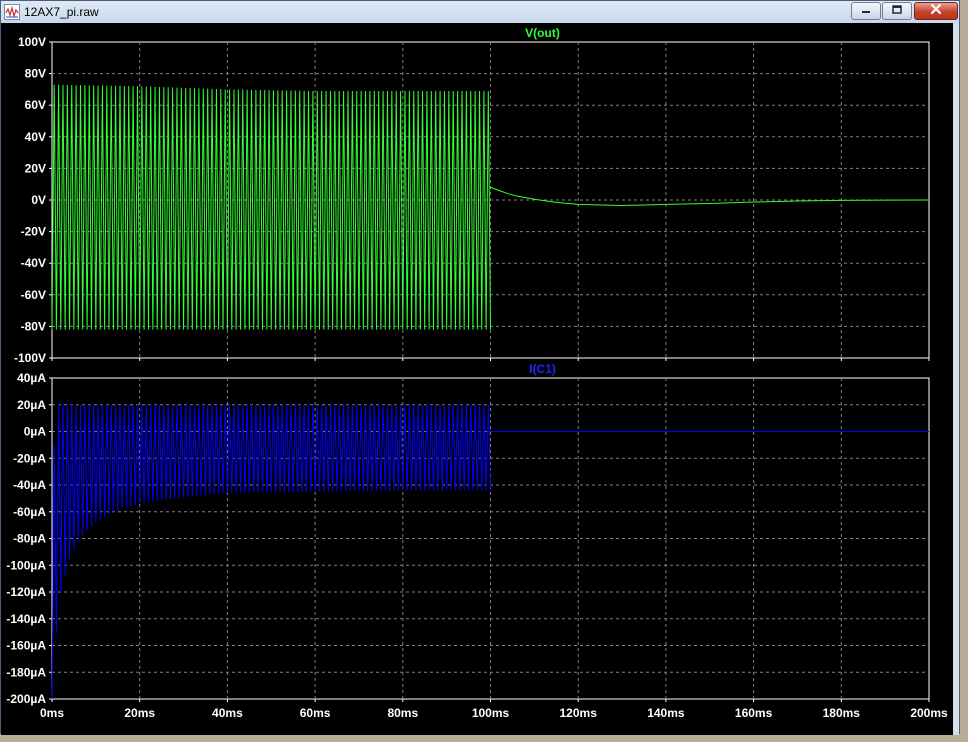  What do you see at coordinates (61, 12) in the screenshot?
I see `window-title: 12AX7_pi.raw` at bounding box center [61, 12].